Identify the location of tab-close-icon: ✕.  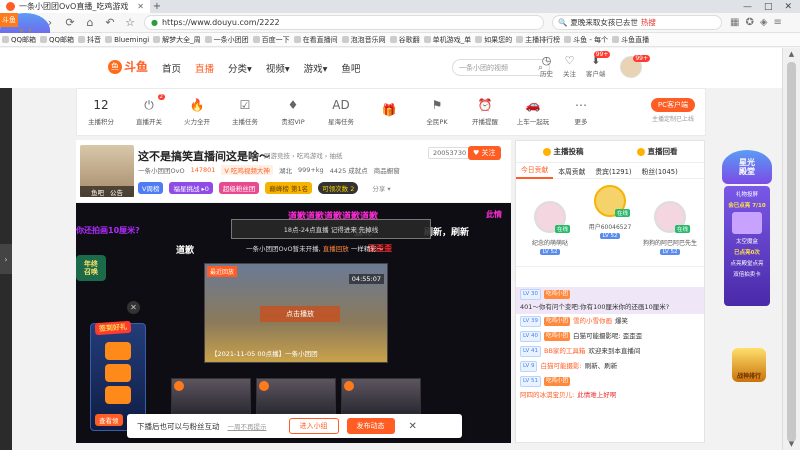
(140, 6).